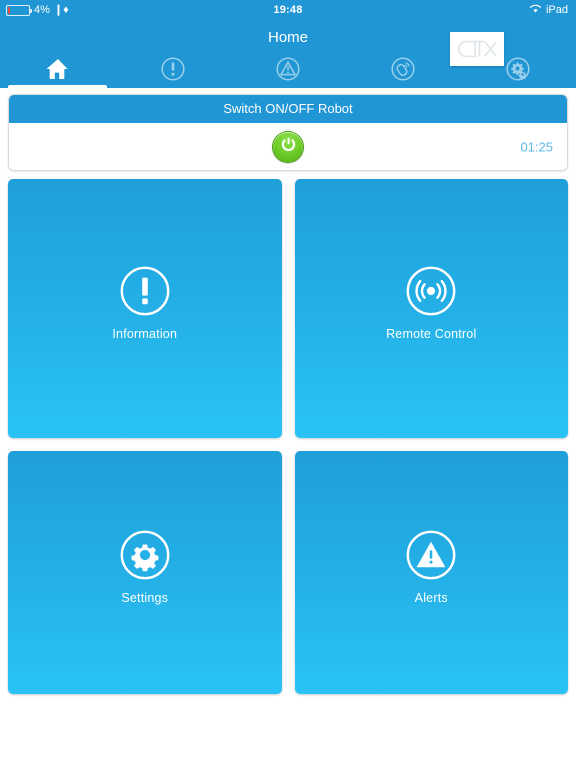 The width and height of the screenshot is (576, 768). I want to click on power-icon, so click(288, 147).